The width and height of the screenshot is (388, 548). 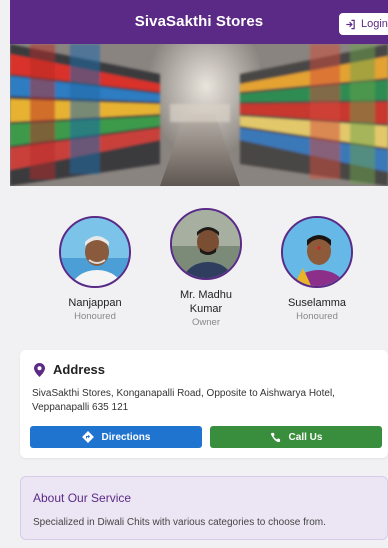 I want to click on profile-name: Mr. Madhu Kumar, so click(x=206, y=302).